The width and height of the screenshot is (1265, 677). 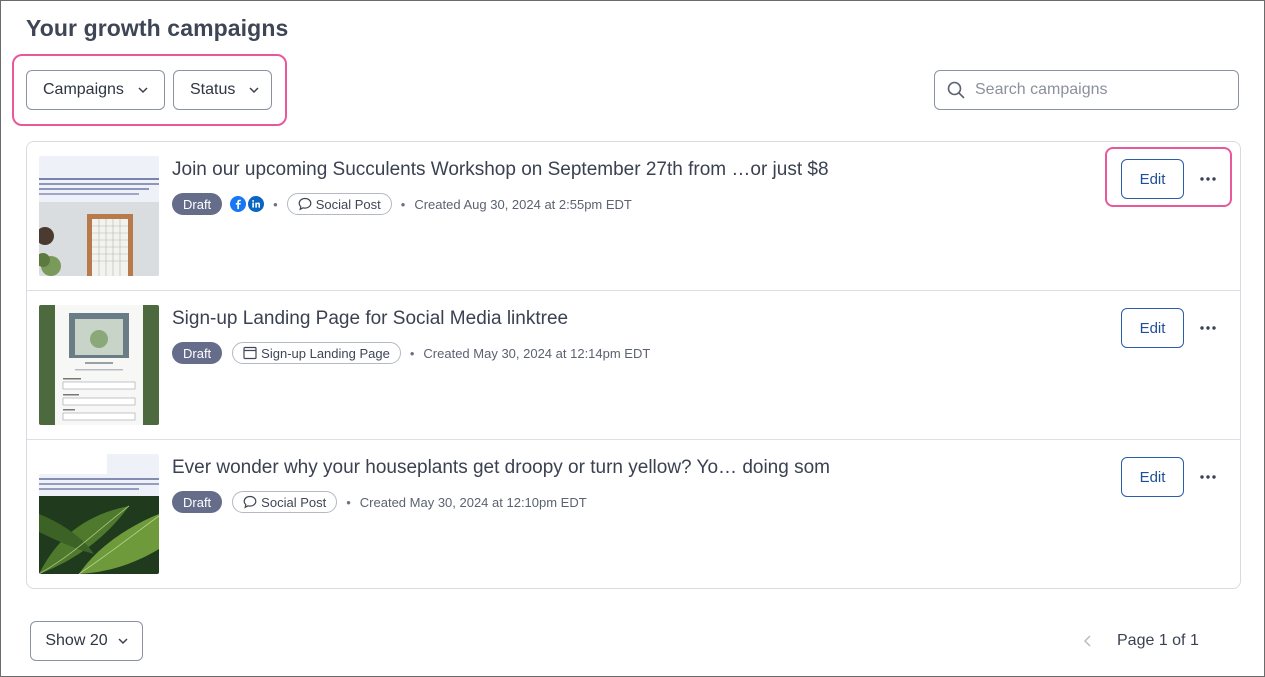 What do you see at coordinates (76, 640) in the screenshot?
I see `show-count-label: Show 20` at bounding box center [76, 640].